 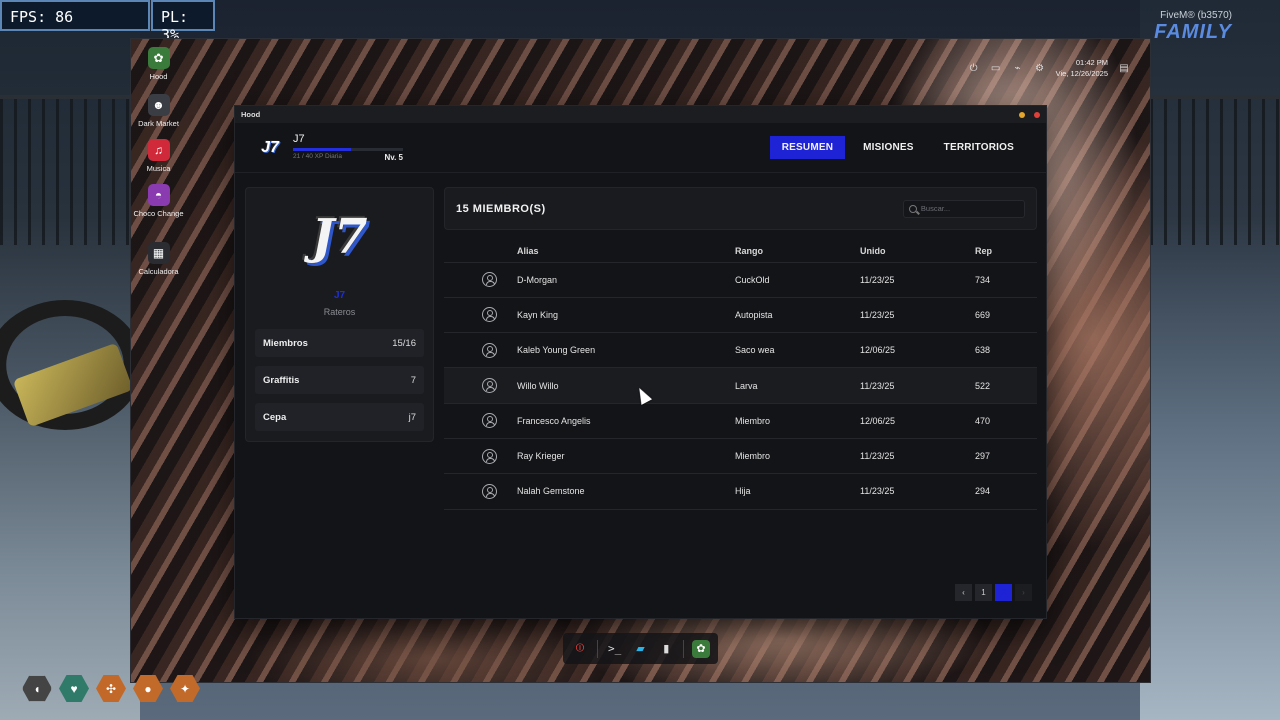 I want to click on tab-territorios: TERRITORIOS, so click(x=979, y=147).